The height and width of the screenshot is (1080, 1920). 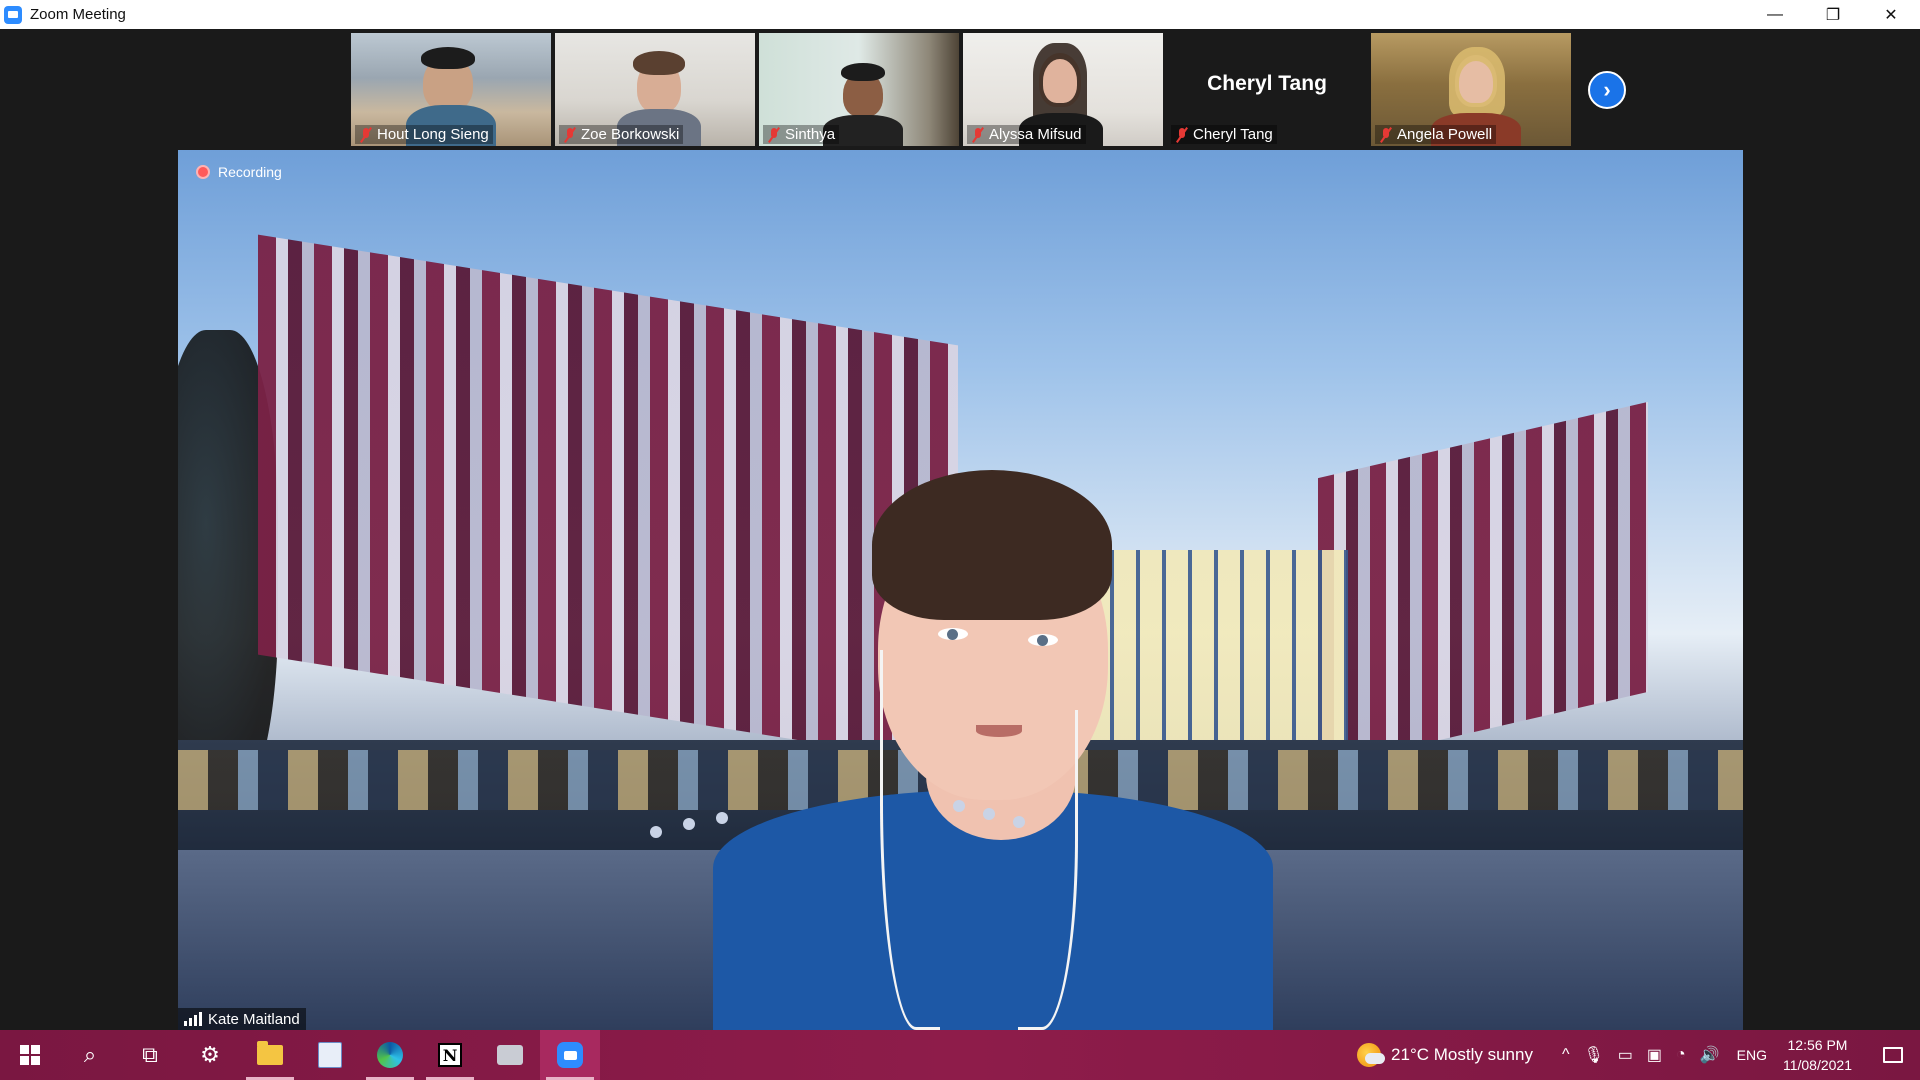 What do you see at coordinates (1566, 1055) in the screenshot?
I see `show-hidden-icons-chevron-icon: ^` at bounding box center [1566, 1055].